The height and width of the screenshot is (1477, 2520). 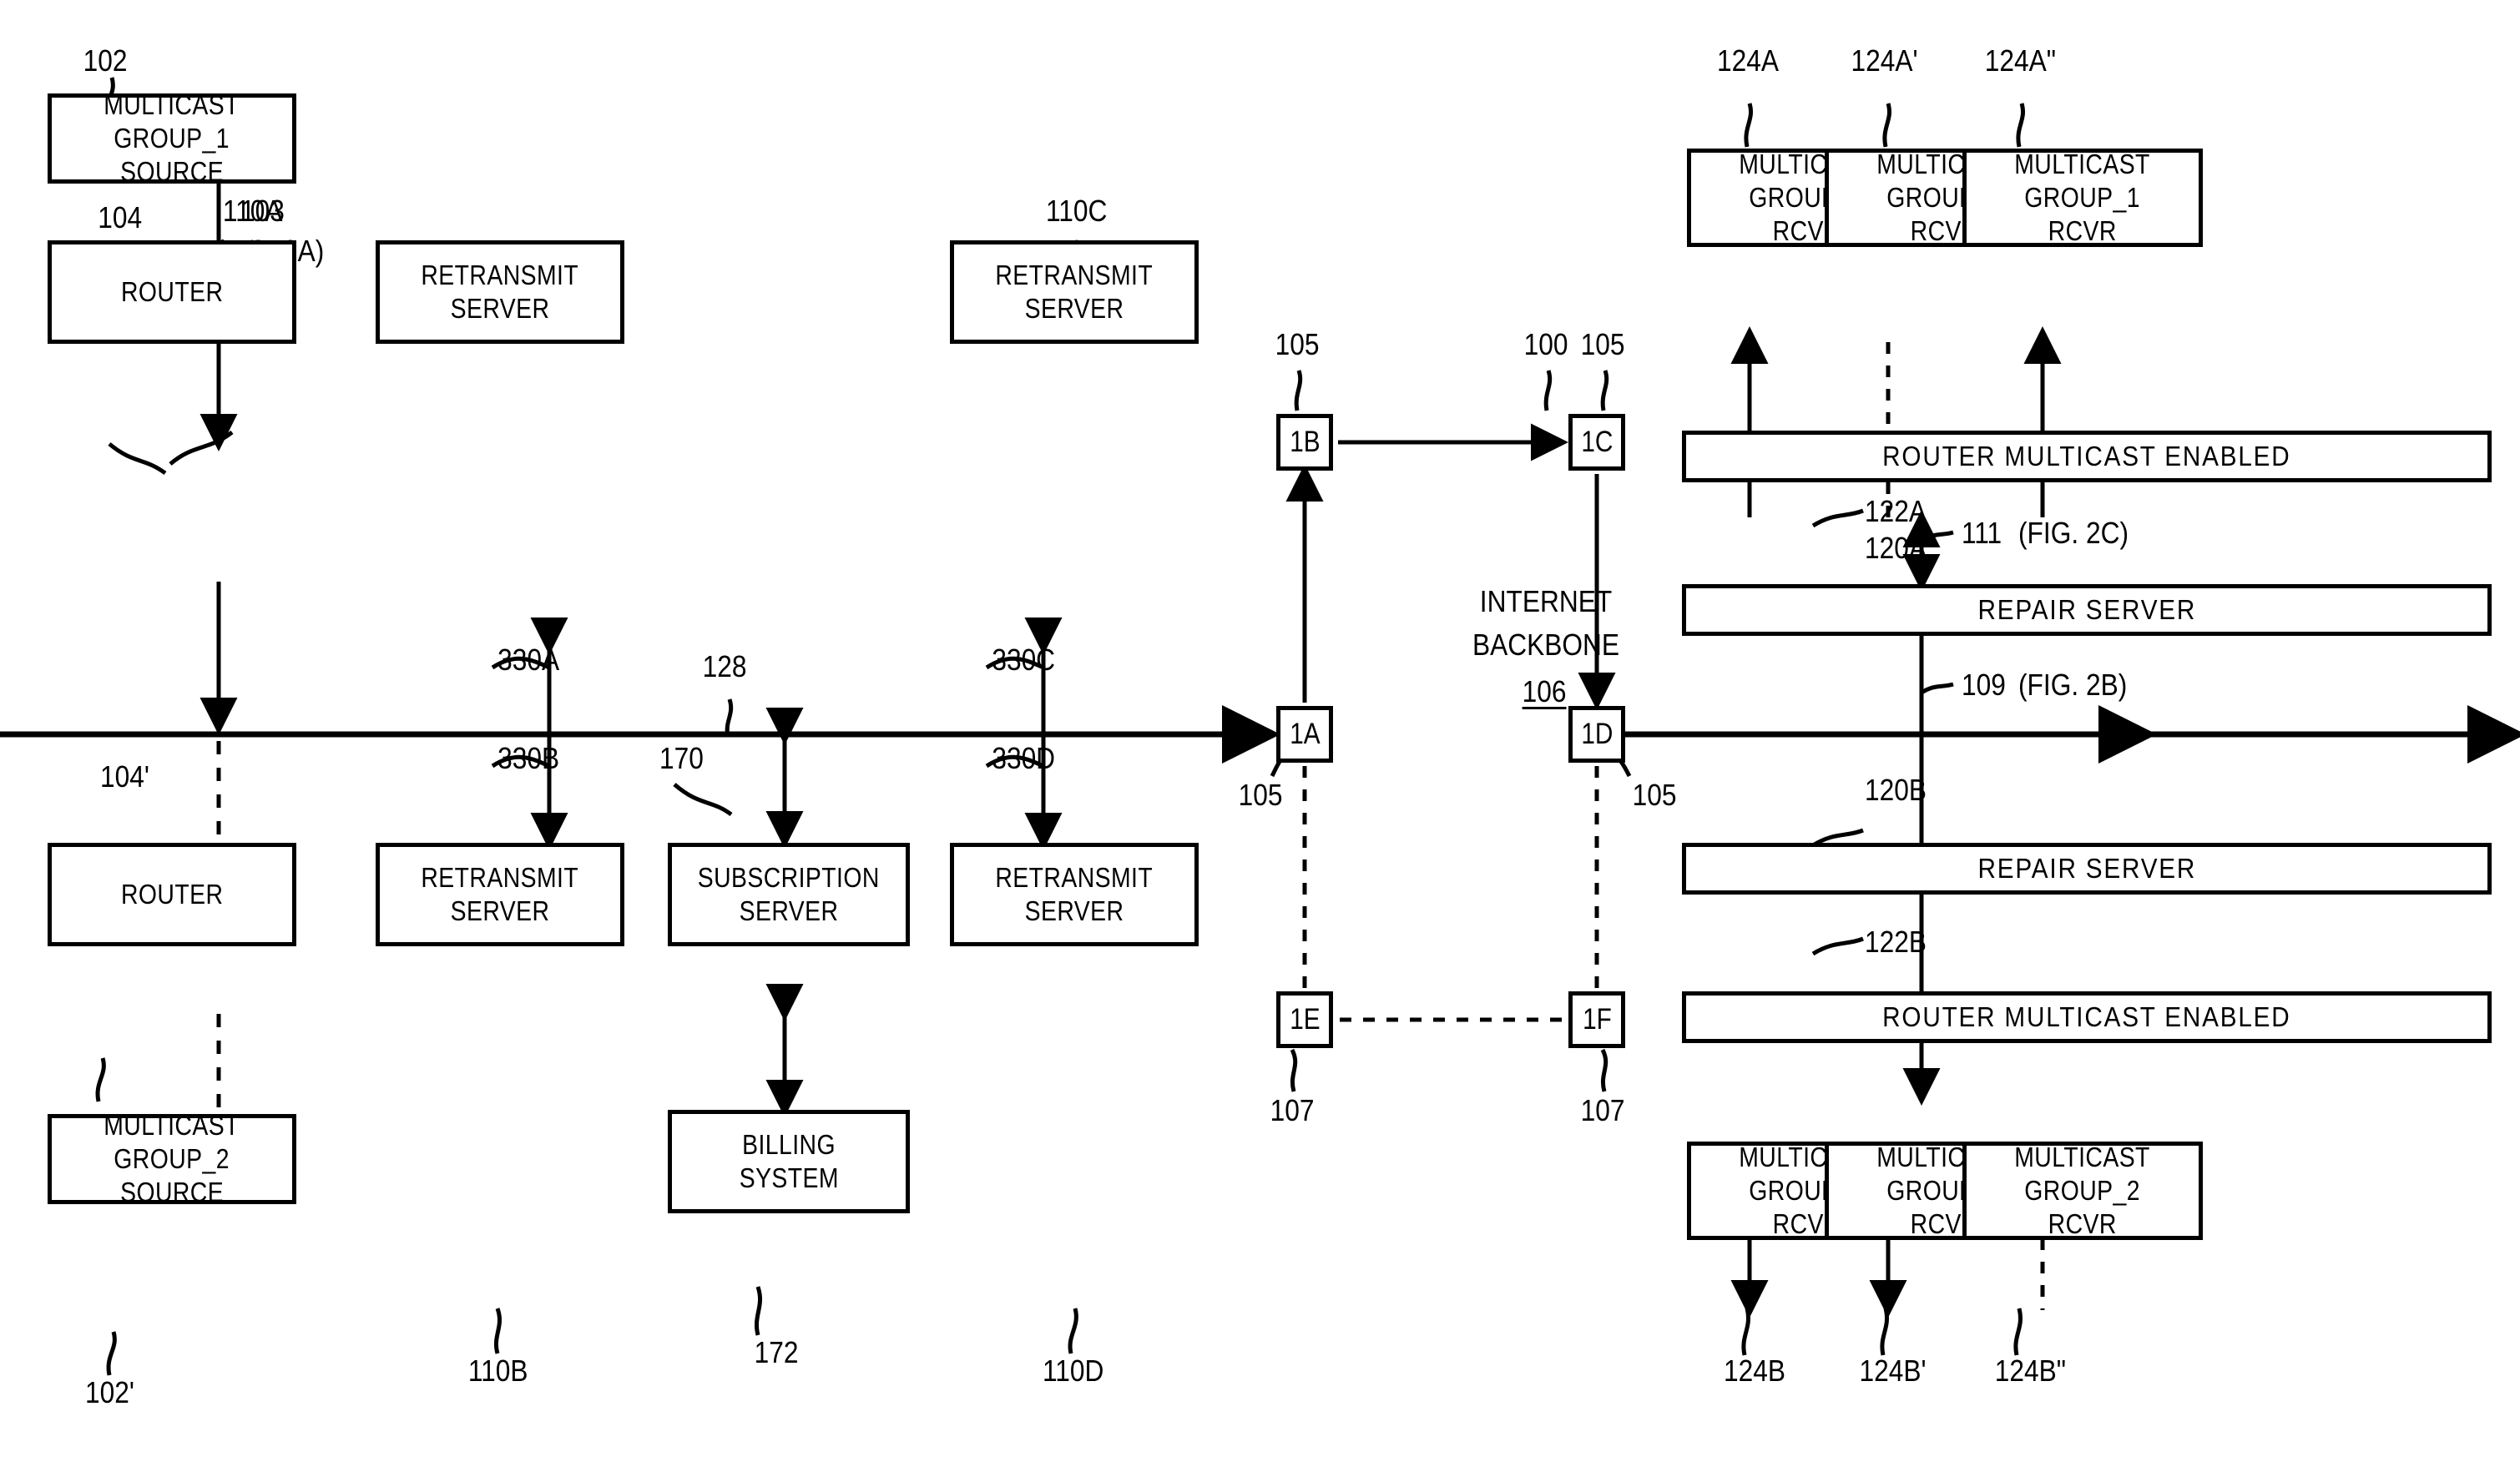 What do you see at coordinates (120, 217) in the screenshot?
I see `ref-104: 104` at bounding box center [120, 217].